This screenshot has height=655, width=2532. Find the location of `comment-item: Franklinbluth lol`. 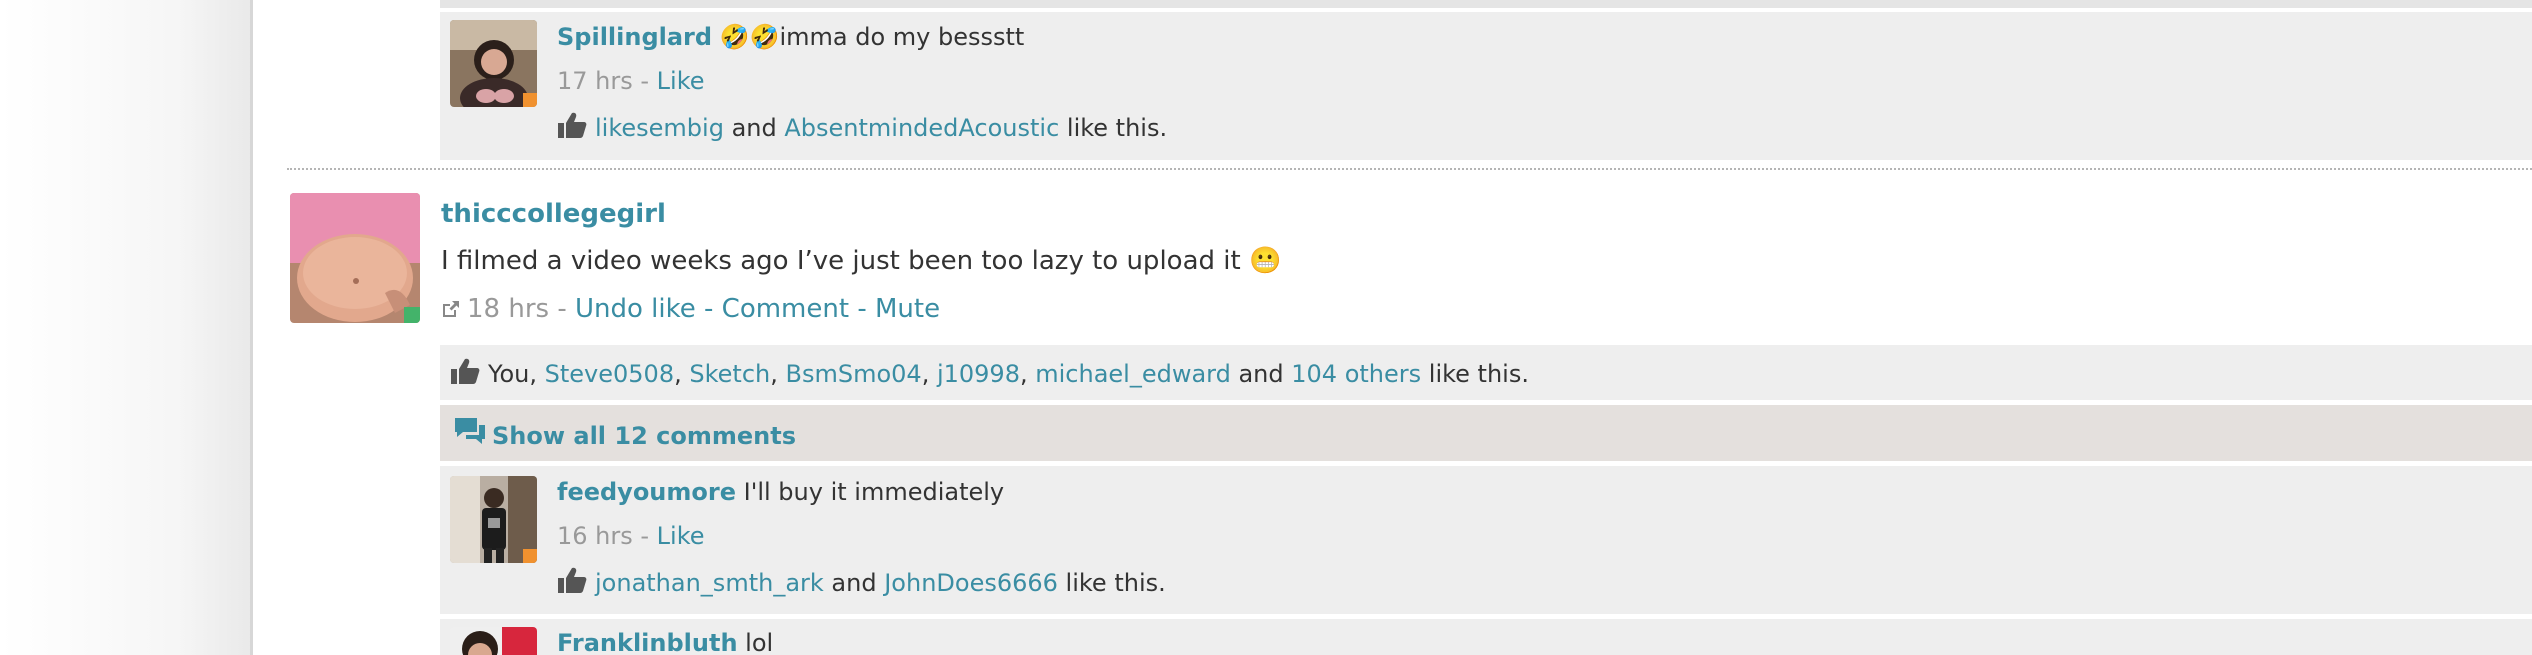

comment-item: Franklinbluth lol is located at coordinates (1486, 637).